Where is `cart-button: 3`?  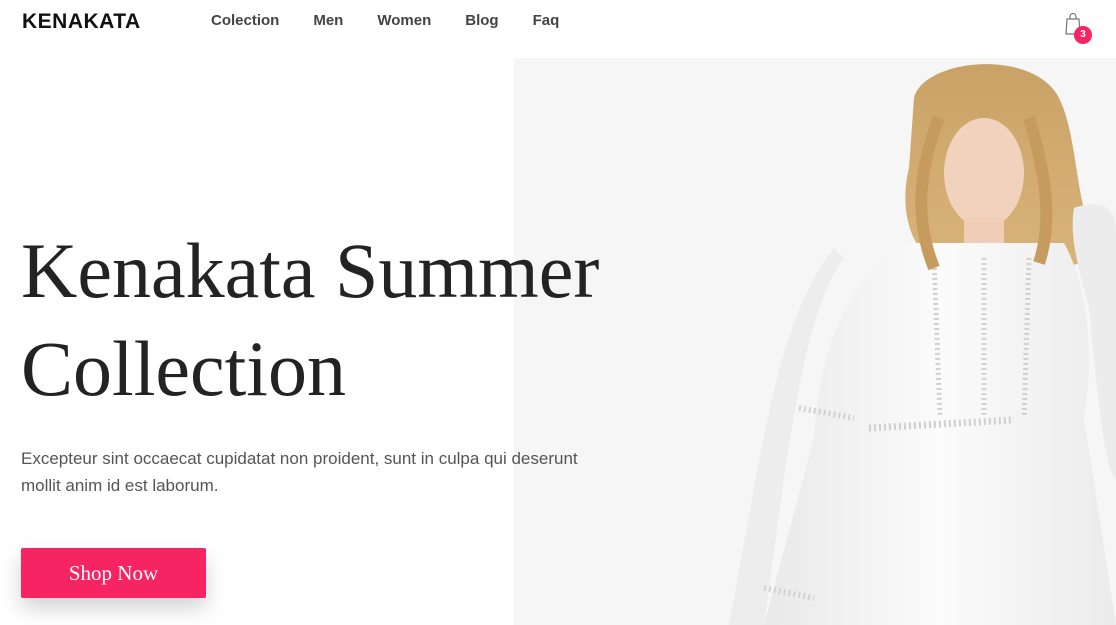 cart-button: 3 is located at coordinates (1079, 28).